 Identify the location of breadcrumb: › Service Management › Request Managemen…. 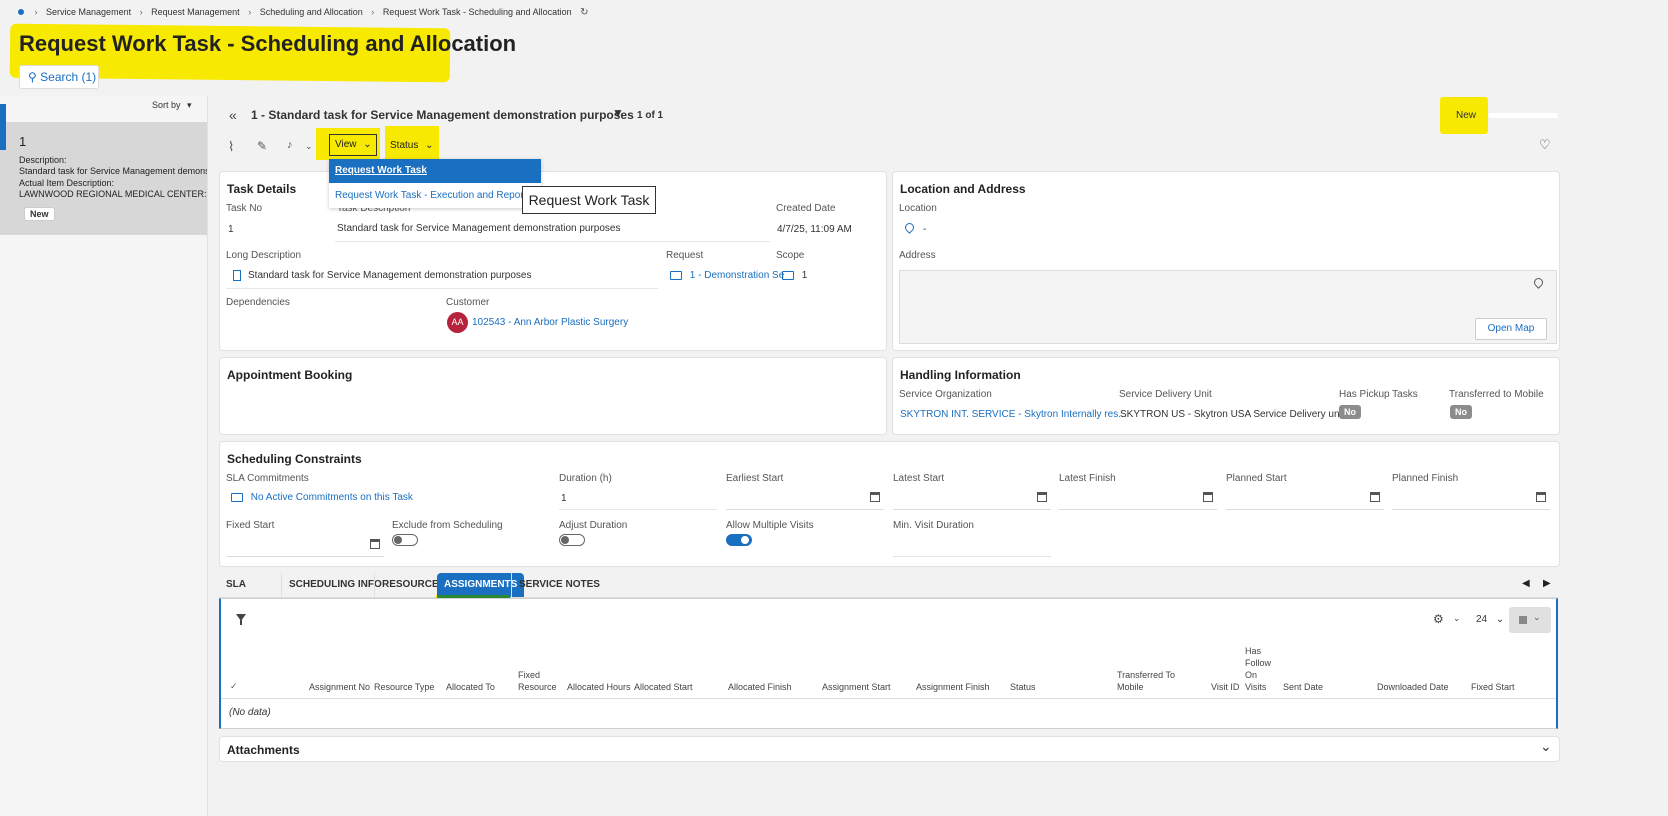
(303, 14).